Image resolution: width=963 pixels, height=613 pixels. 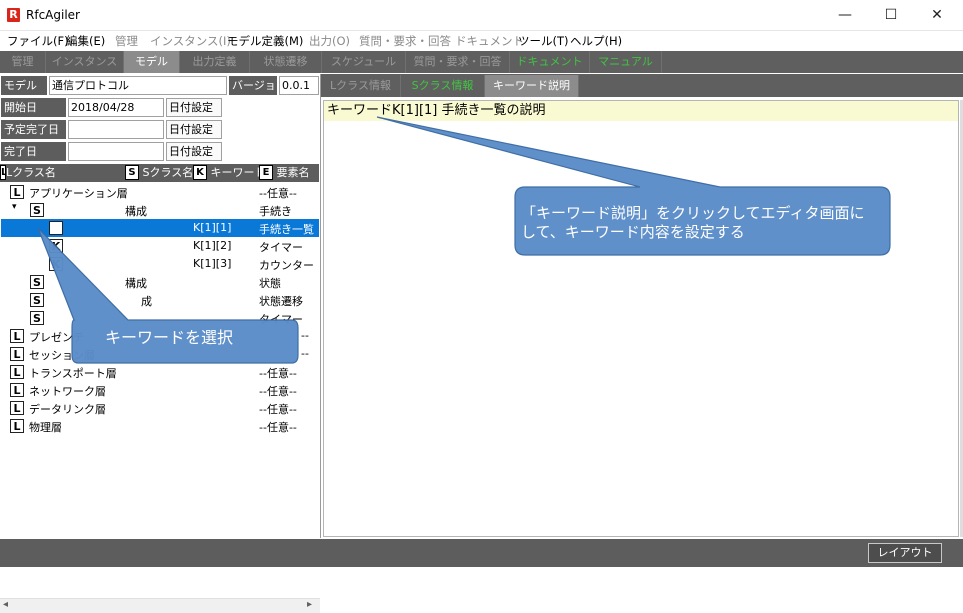 I want to click on scroll-right-icon: ▸, so click(x=309, y=604).